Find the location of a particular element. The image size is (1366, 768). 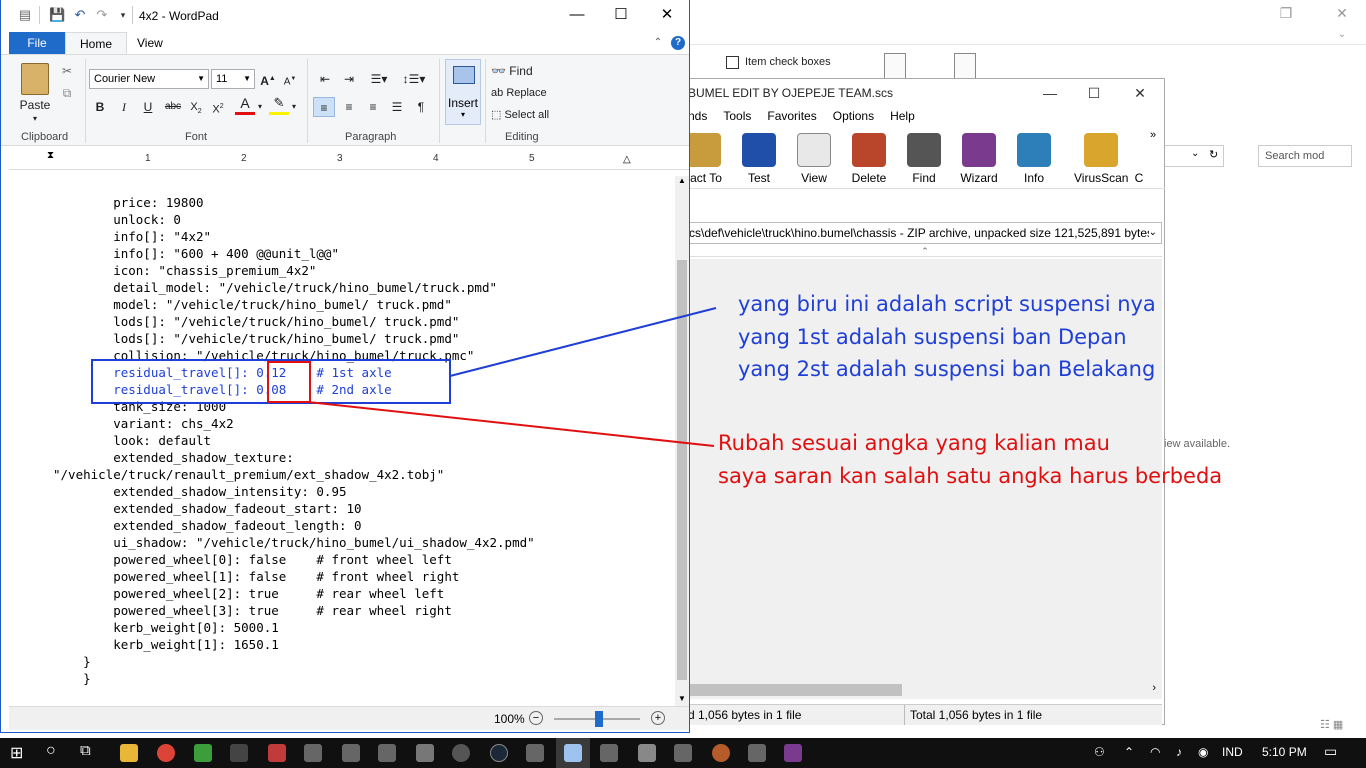

cut-icon: ✂ is located at coordinates (67, 71).